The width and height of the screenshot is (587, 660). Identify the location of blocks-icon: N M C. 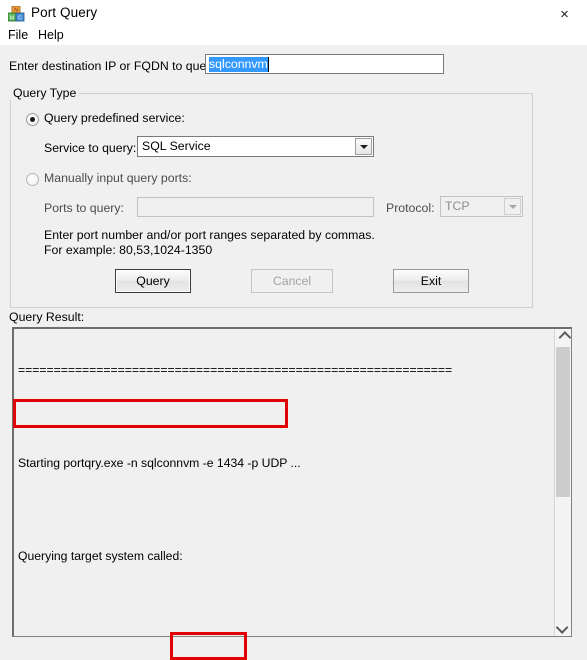
(16, 14).